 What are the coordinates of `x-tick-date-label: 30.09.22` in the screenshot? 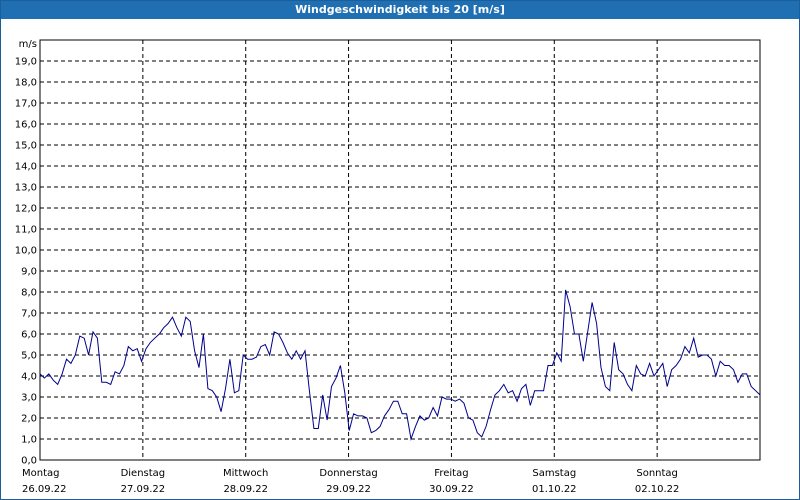 It's located at (451, 489).